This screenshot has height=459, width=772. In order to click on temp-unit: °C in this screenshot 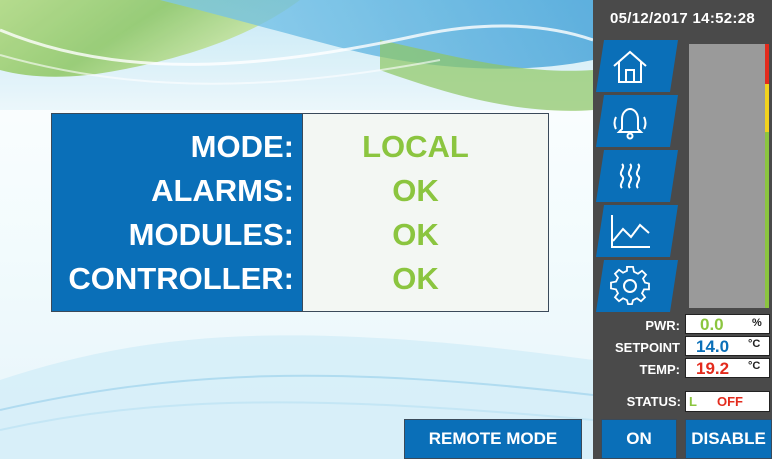, I will do `click(754, 366)`.